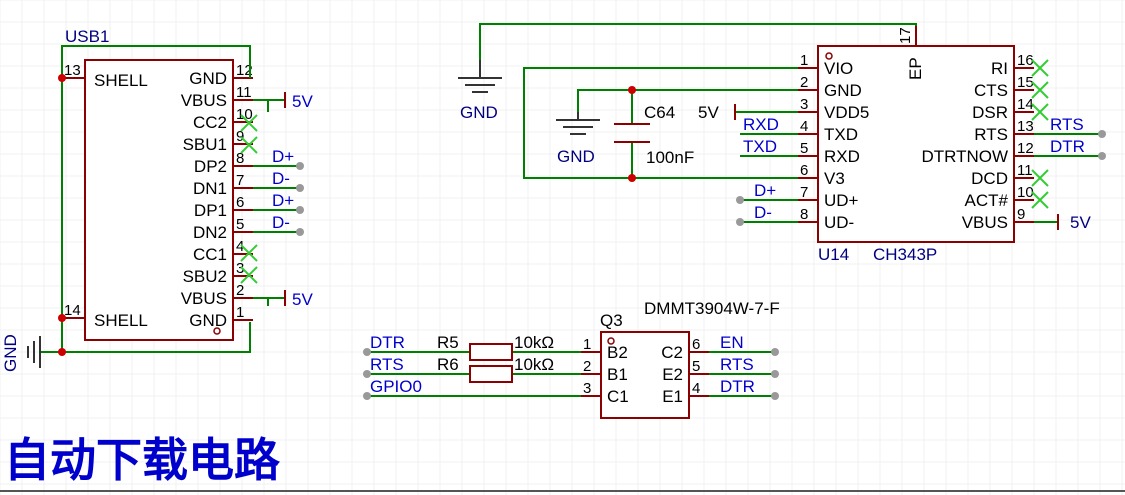  What do you see at coordinates (672, 396) in the screenshot?
I see `pin-name: E1` at bounding box center [672, 396].